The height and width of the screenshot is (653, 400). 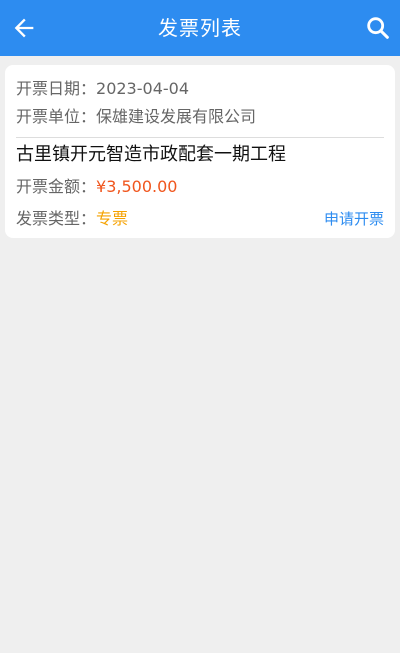 I want to click on invoice-amount-label: 开票金额：, so click(x=56, y=186).